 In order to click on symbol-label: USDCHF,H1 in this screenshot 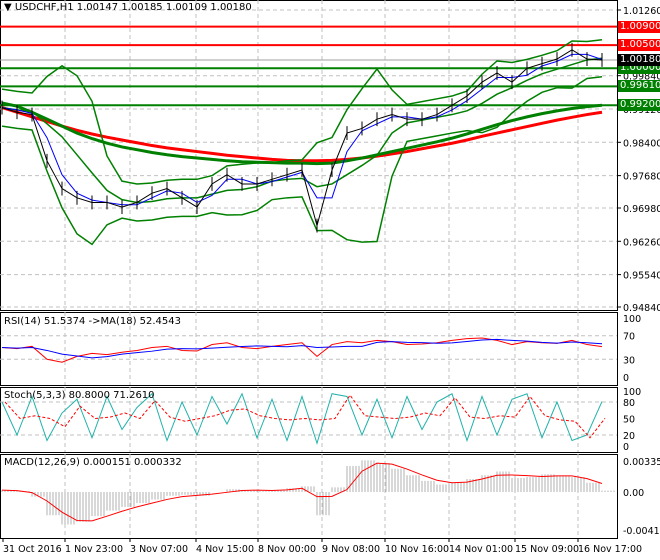, I will do `click(44, 7)`.